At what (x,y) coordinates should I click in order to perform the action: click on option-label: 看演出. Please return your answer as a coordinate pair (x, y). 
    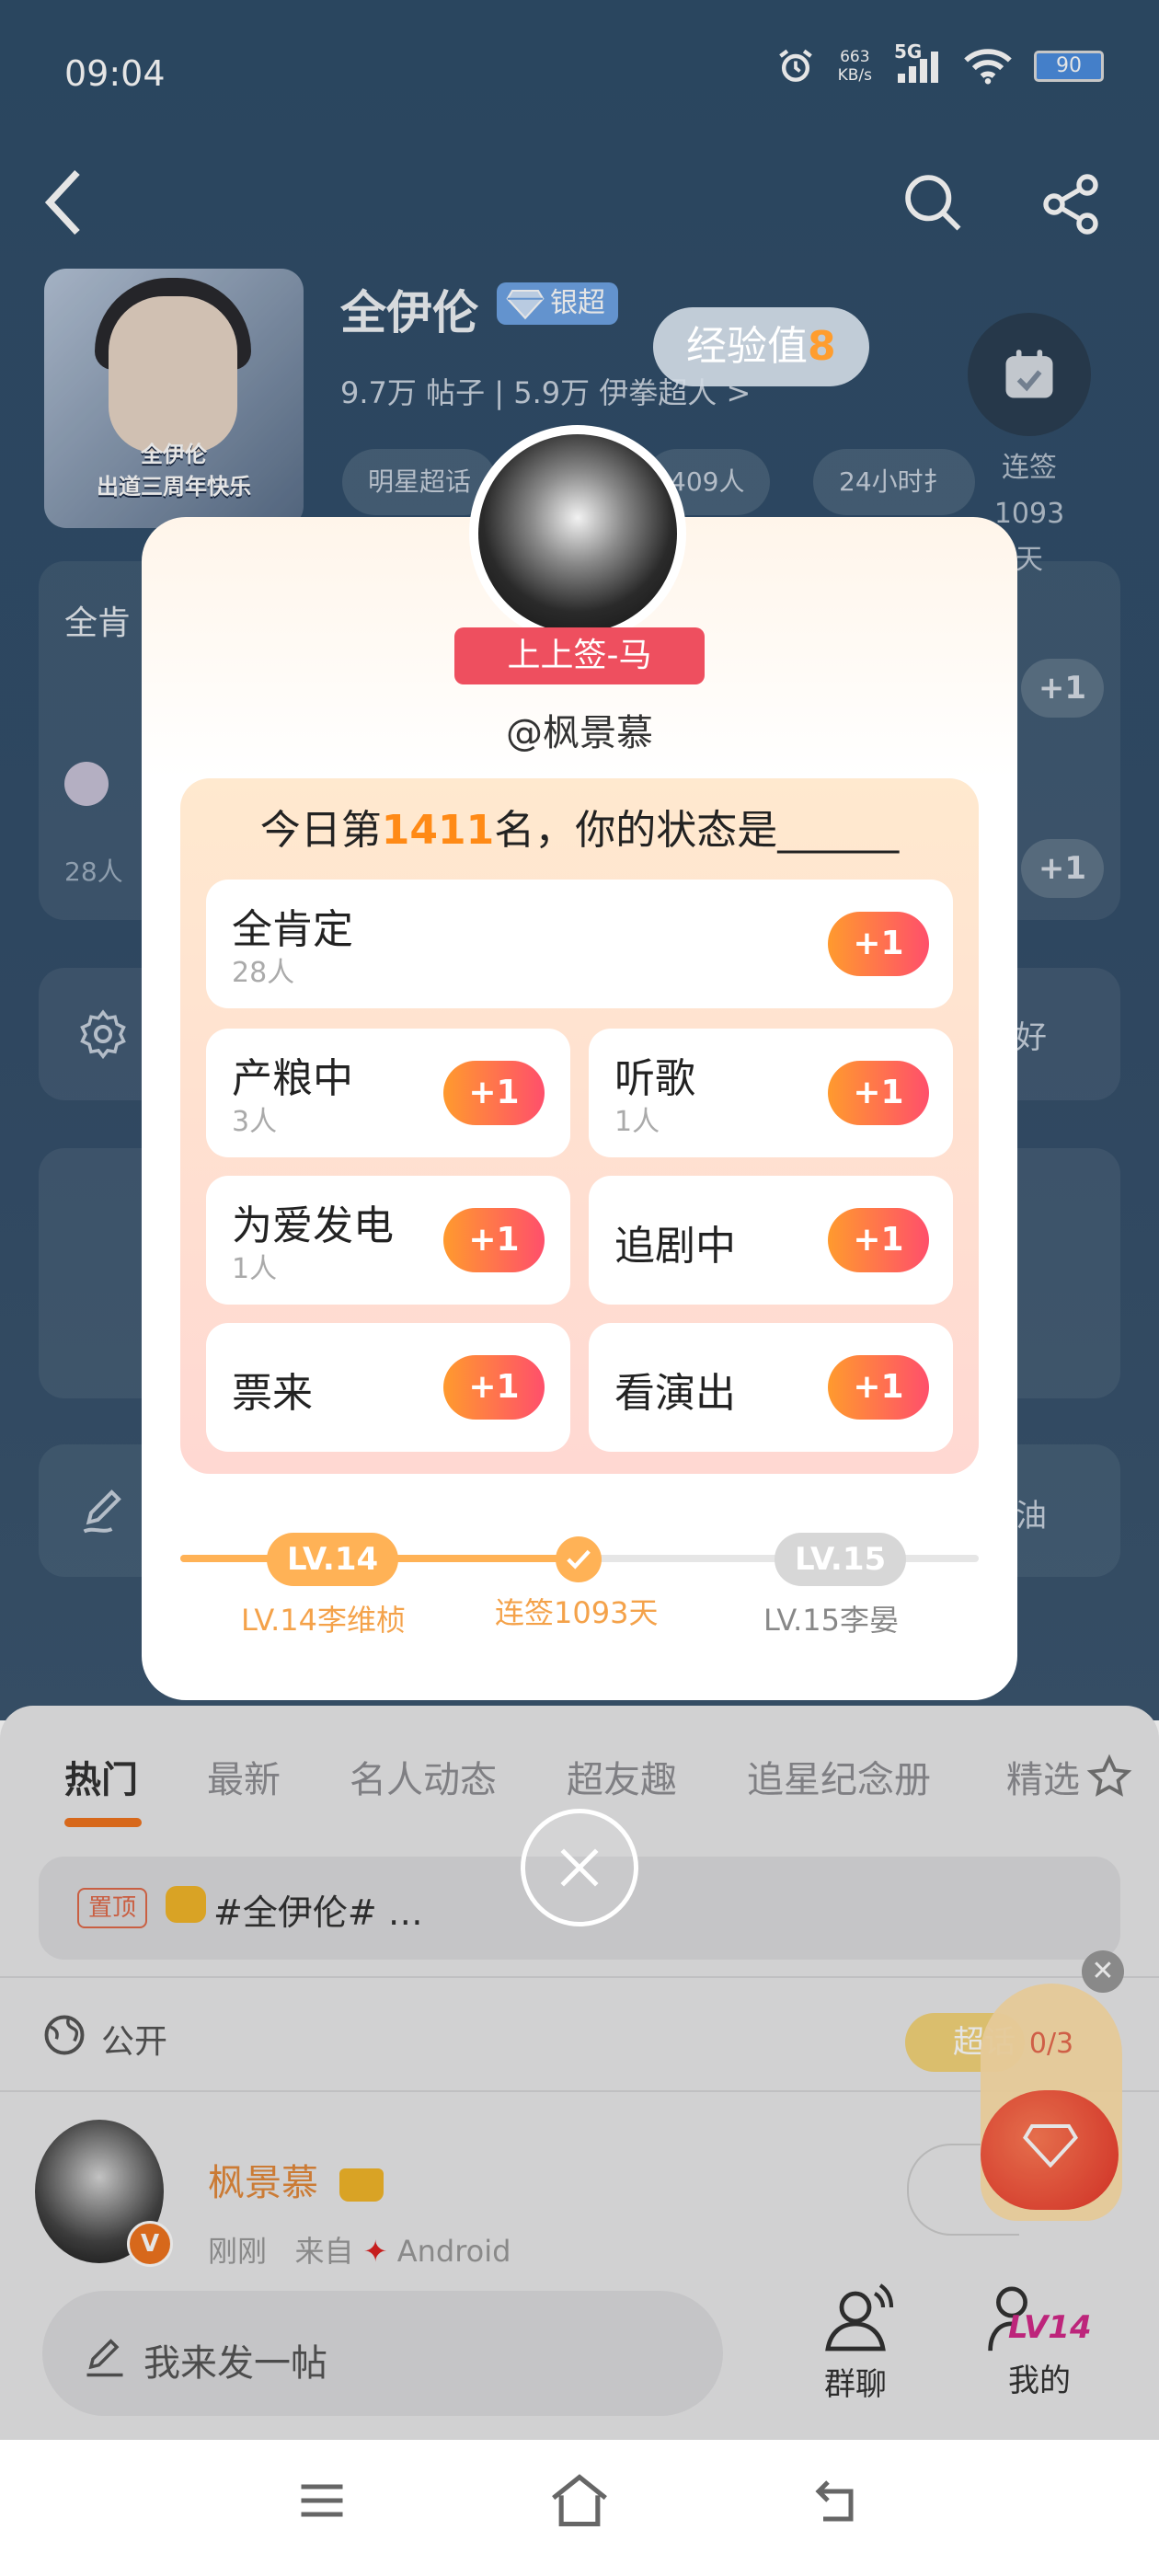
    Looking at the image, I should click on (675, 1393).